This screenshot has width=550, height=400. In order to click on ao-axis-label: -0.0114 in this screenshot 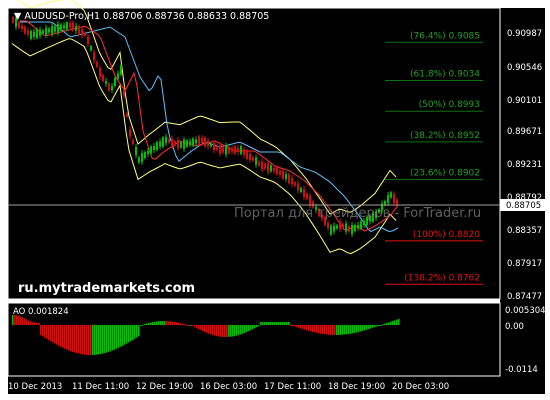, I will do `click(521, 370)`.